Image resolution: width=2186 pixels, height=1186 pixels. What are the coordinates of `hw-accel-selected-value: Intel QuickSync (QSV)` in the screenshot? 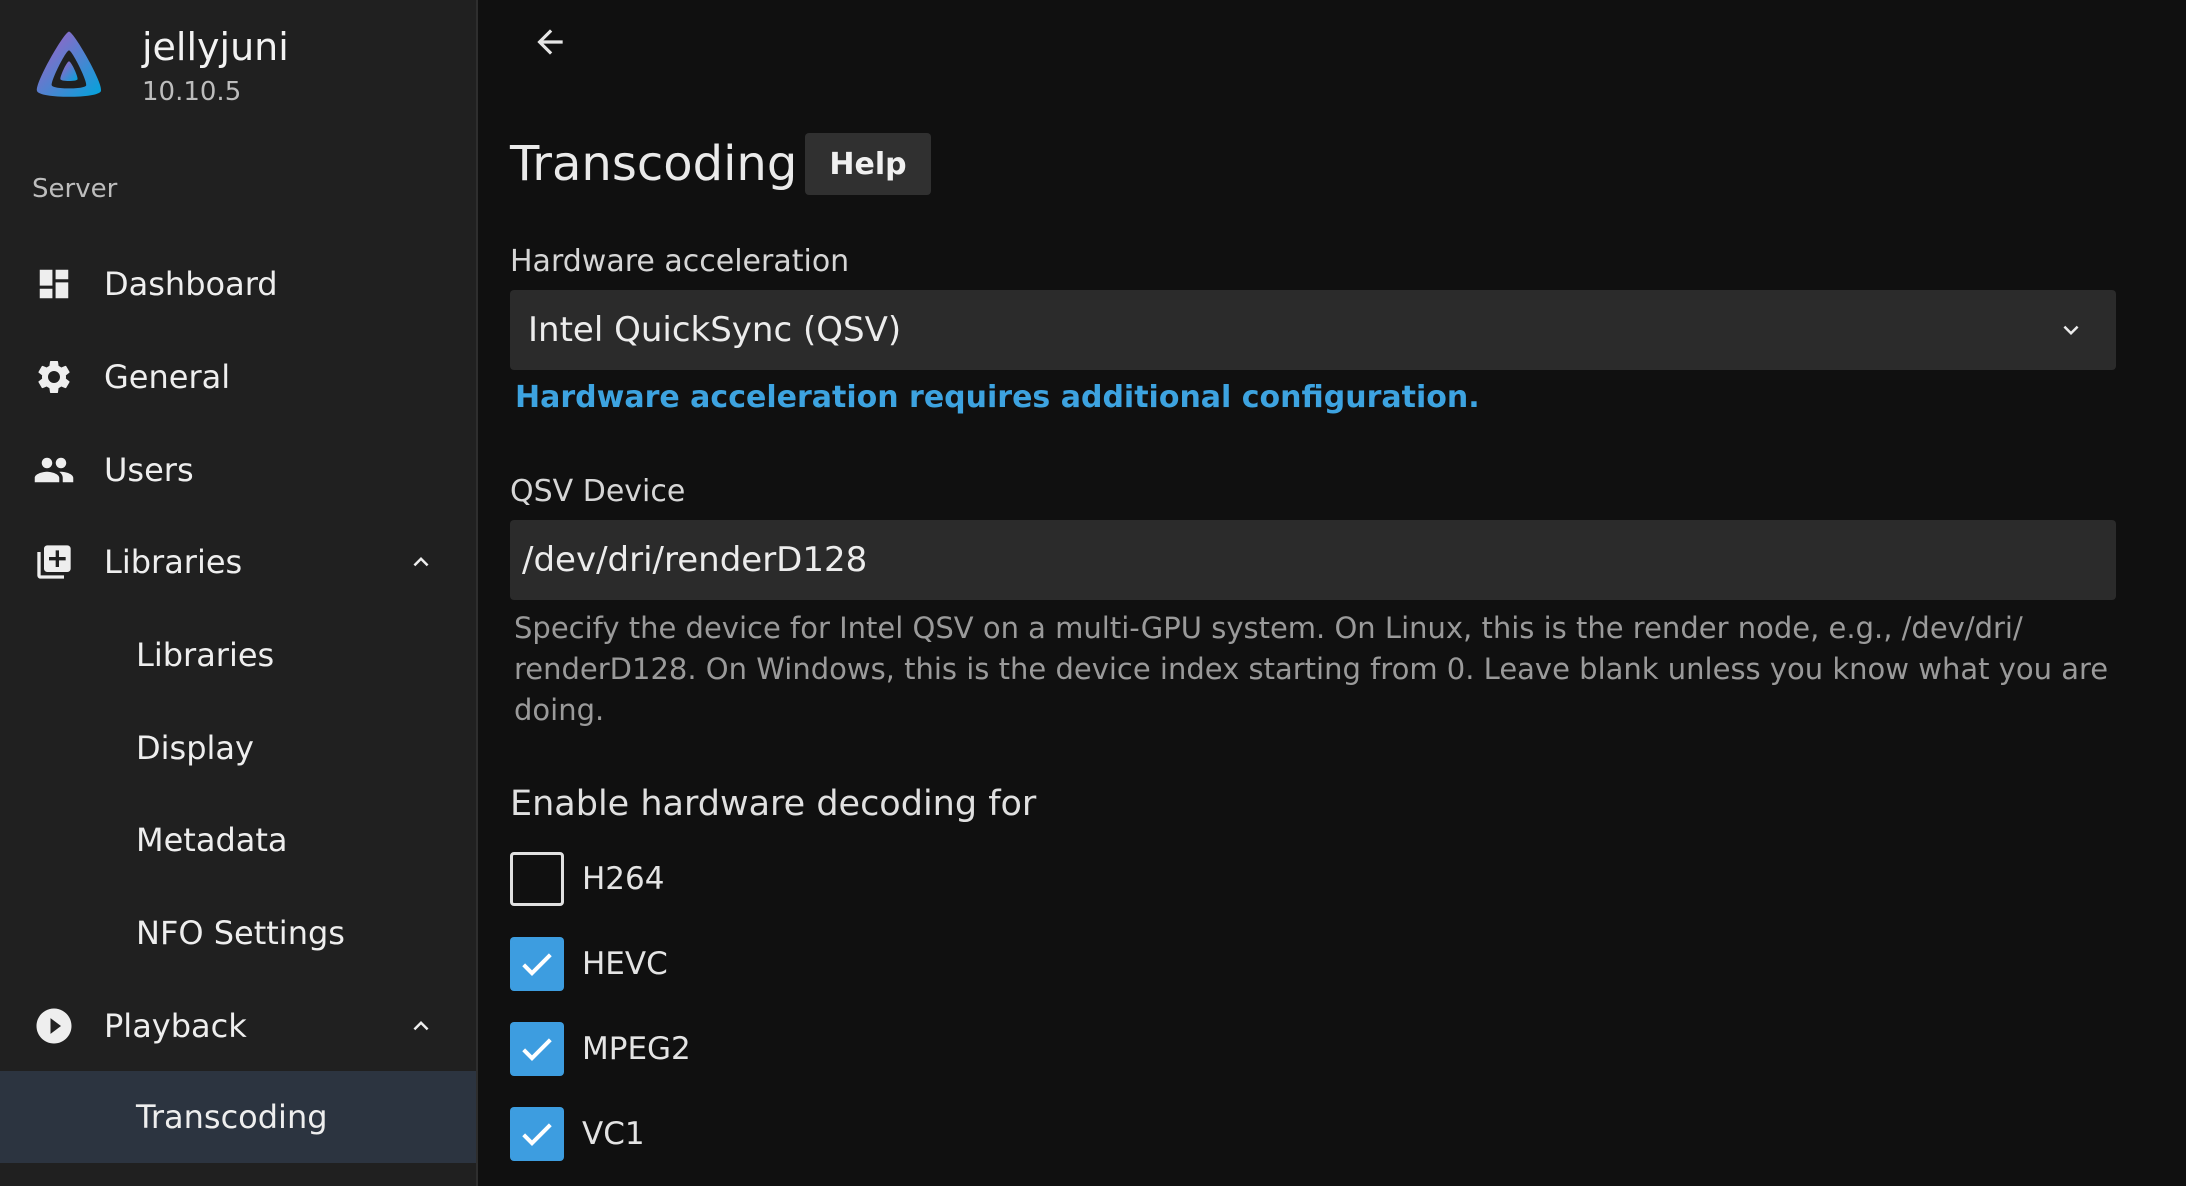 It's located at (715, 330).